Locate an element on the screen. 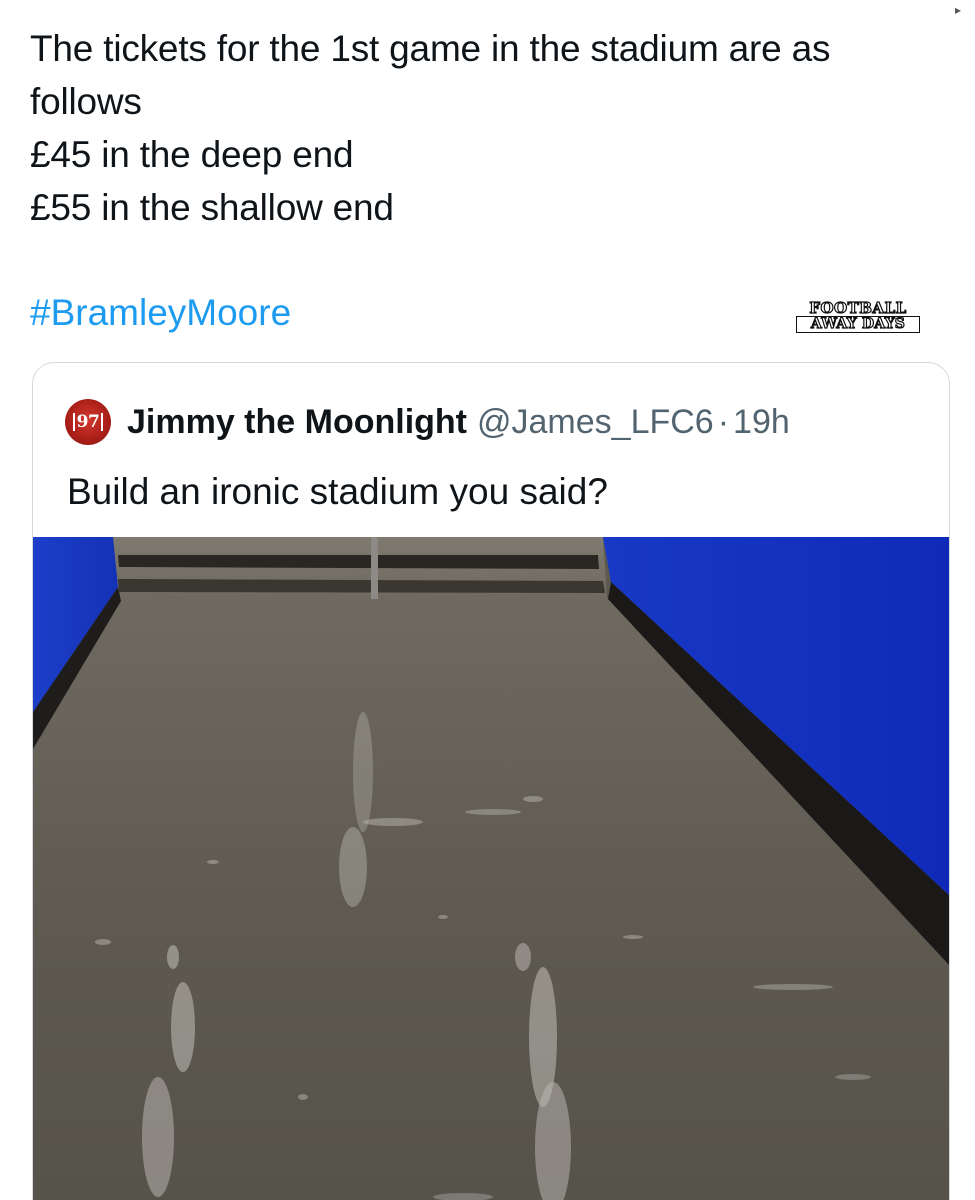  football-away-days-watermark: FOOTBALL AWAY DAYS is located at coordinates (858, 316).